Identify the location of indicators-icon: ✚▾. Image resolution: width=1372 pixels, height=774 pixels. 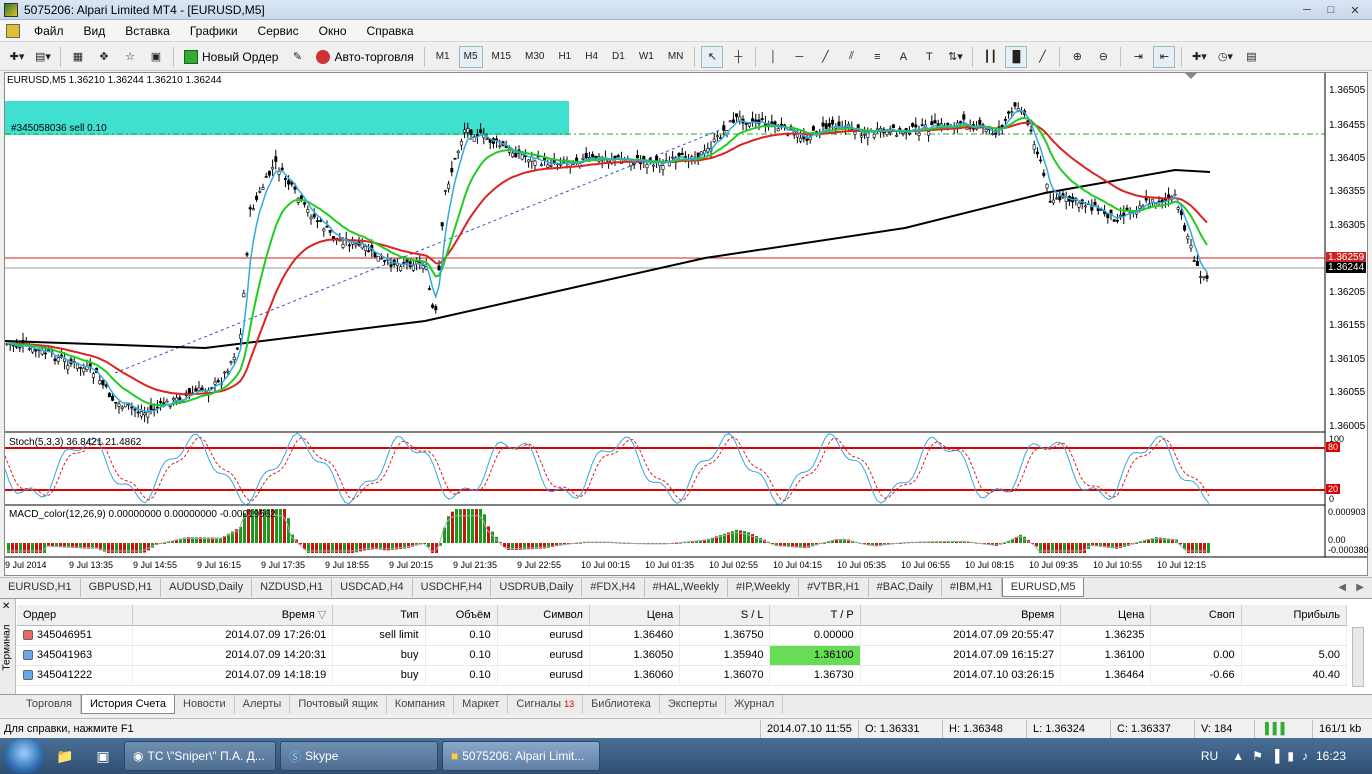
(1199, 57).